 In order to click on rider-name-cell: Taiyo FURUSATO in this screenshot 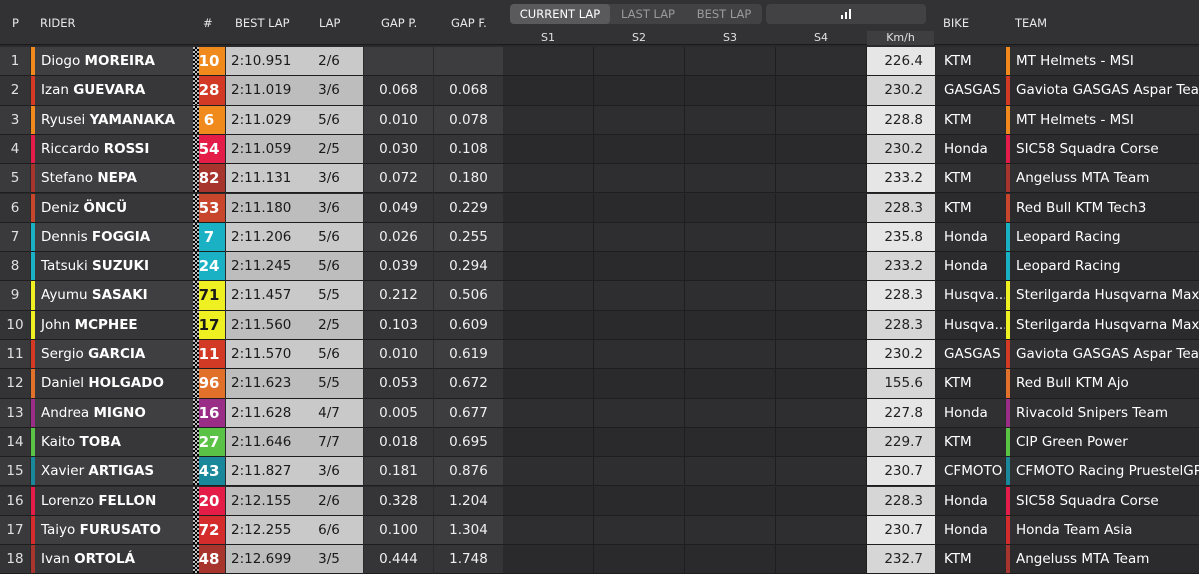, I will do `click(112, 530)`.